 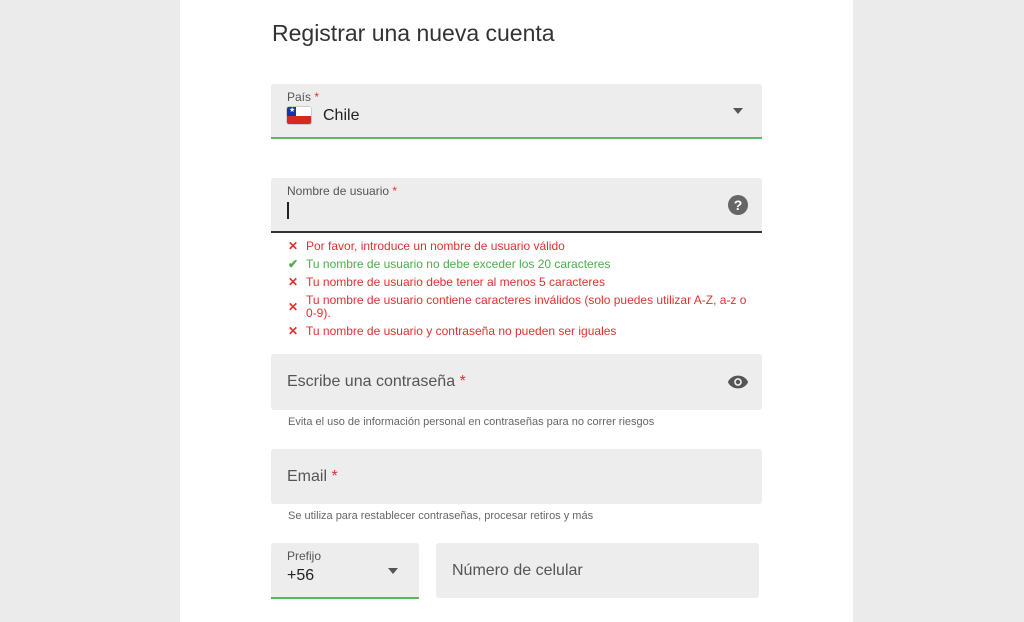 I want to click on country-value: Chile, so click(x=341, y=115).